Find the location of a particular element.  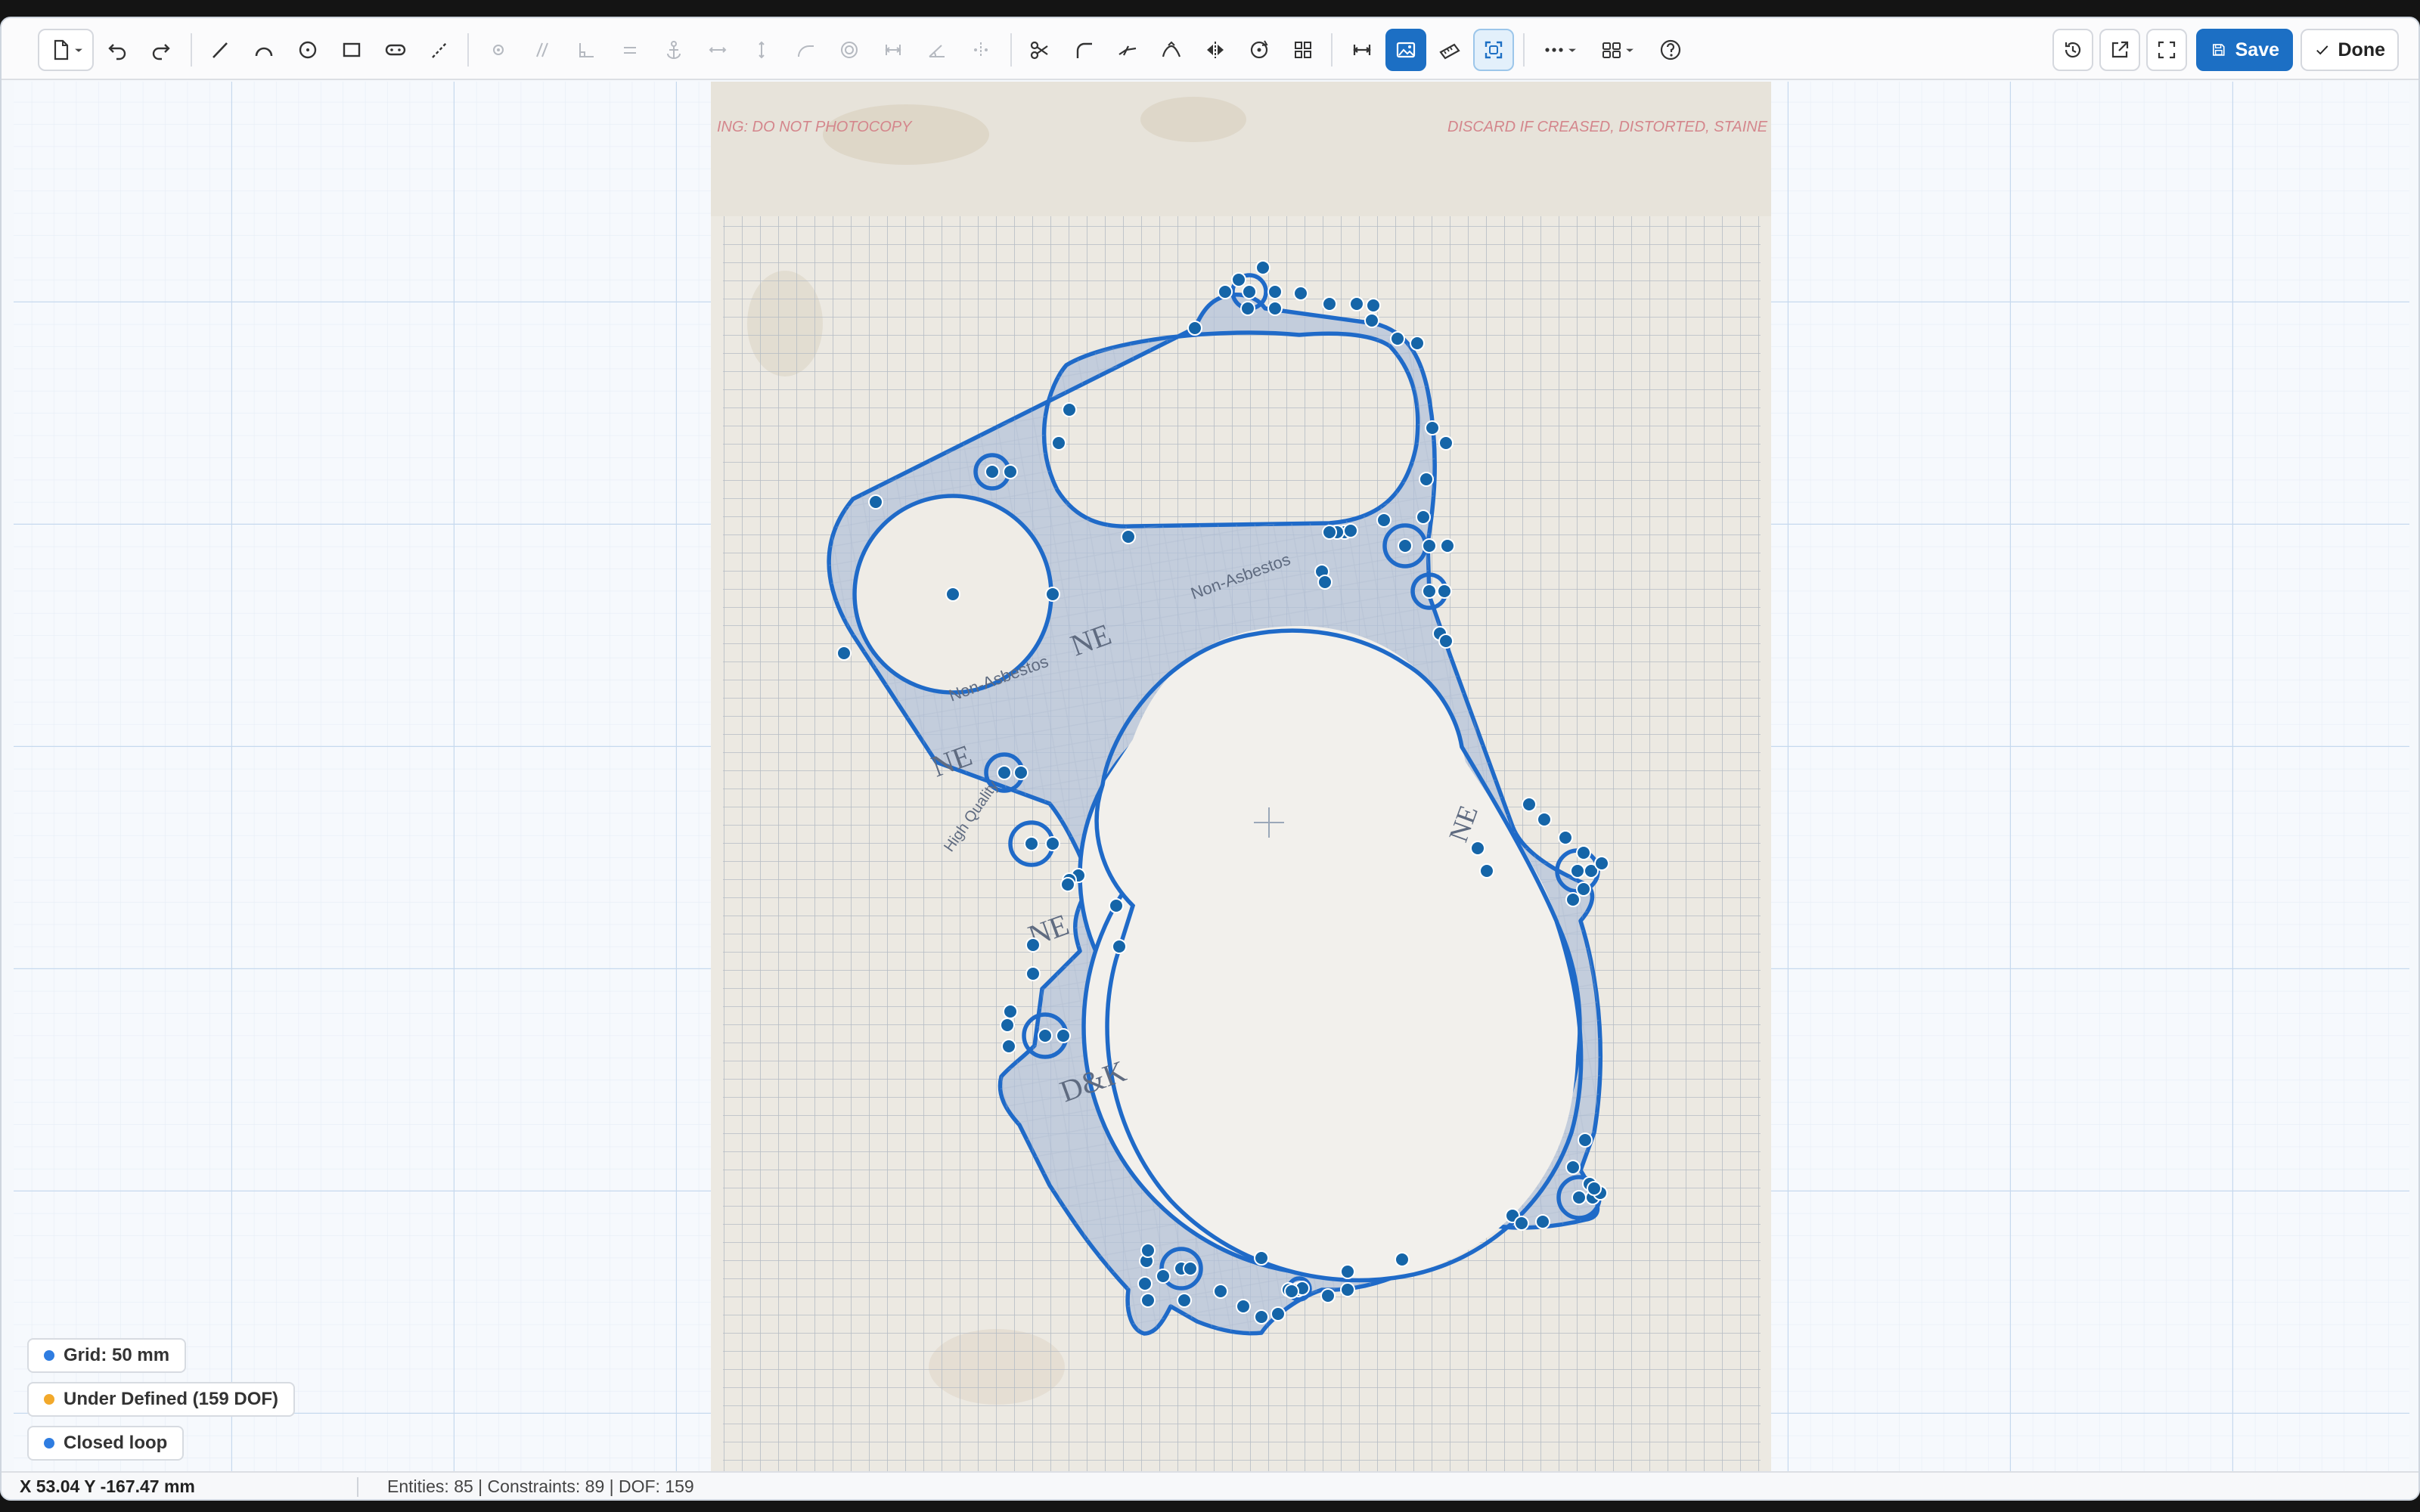

distance-icon is located at coordinates (893, 50).